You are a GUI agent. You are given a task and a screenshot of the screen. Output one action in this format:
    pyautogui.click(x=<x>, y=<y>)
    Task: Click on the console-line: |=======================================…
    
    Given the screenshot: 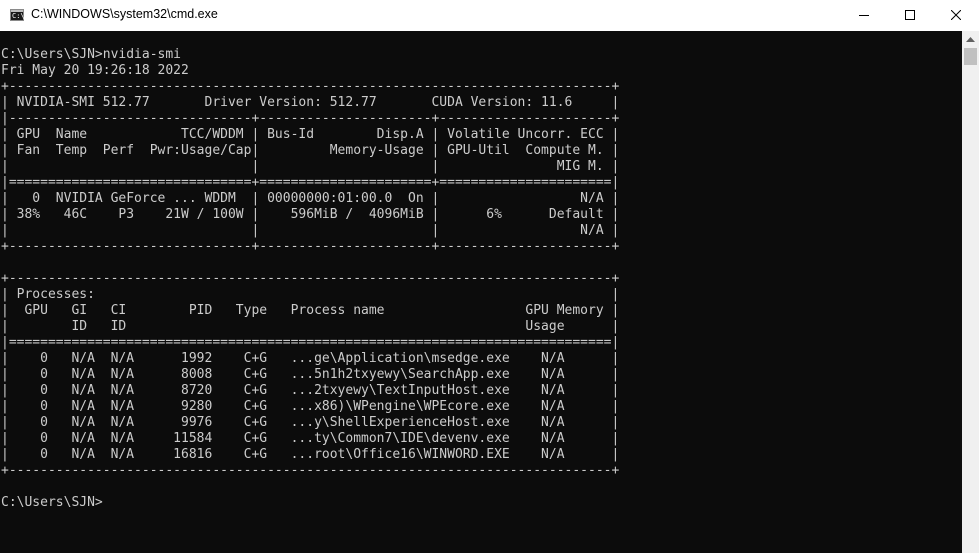 What is the action you would take?
    pyautogui.click(x=310, y=342)
    